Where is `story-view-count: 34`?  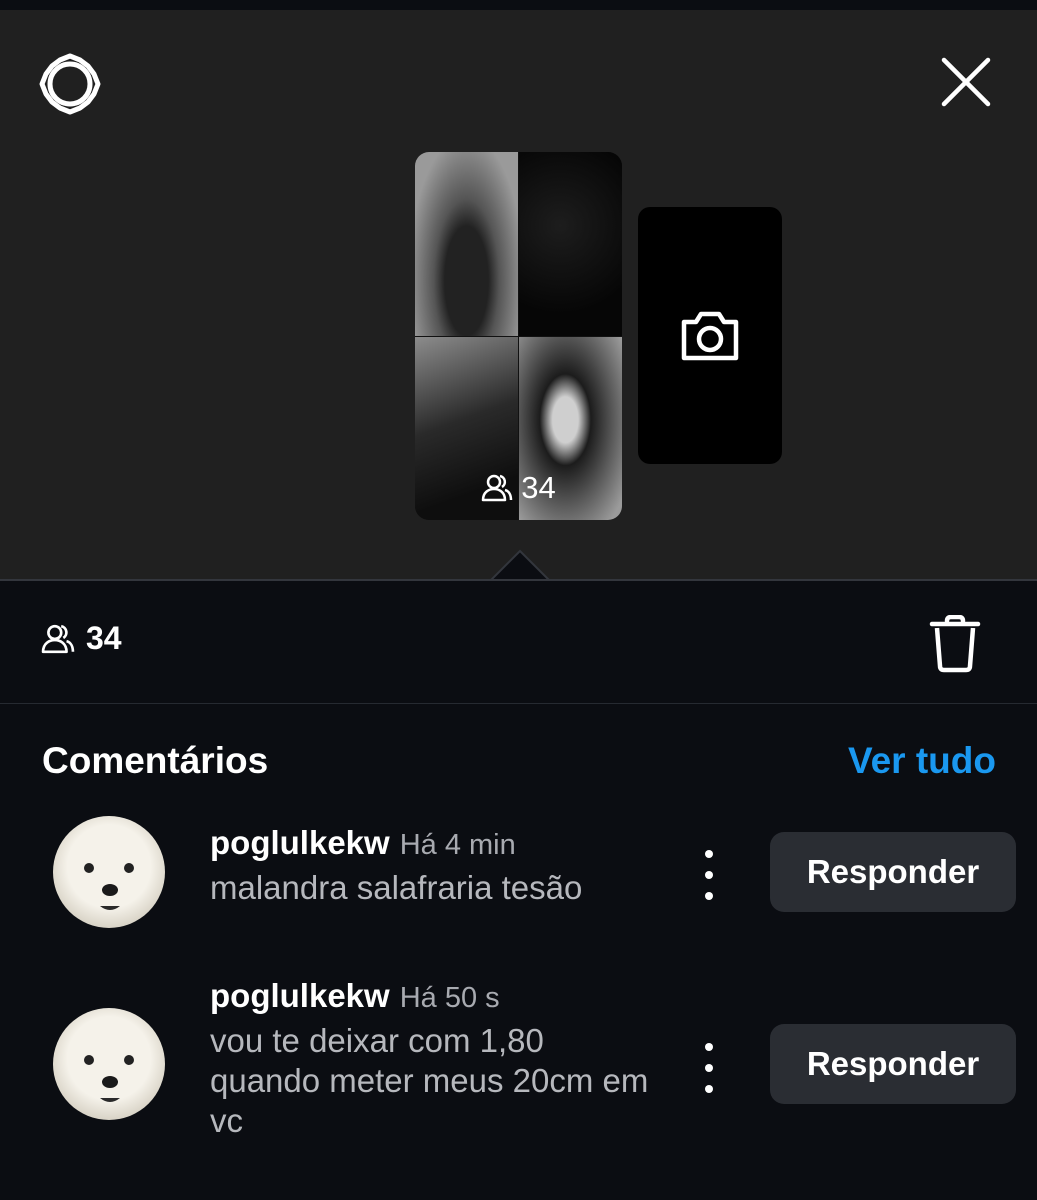
story-view-count: 34 is located at coordinates (538, 487).